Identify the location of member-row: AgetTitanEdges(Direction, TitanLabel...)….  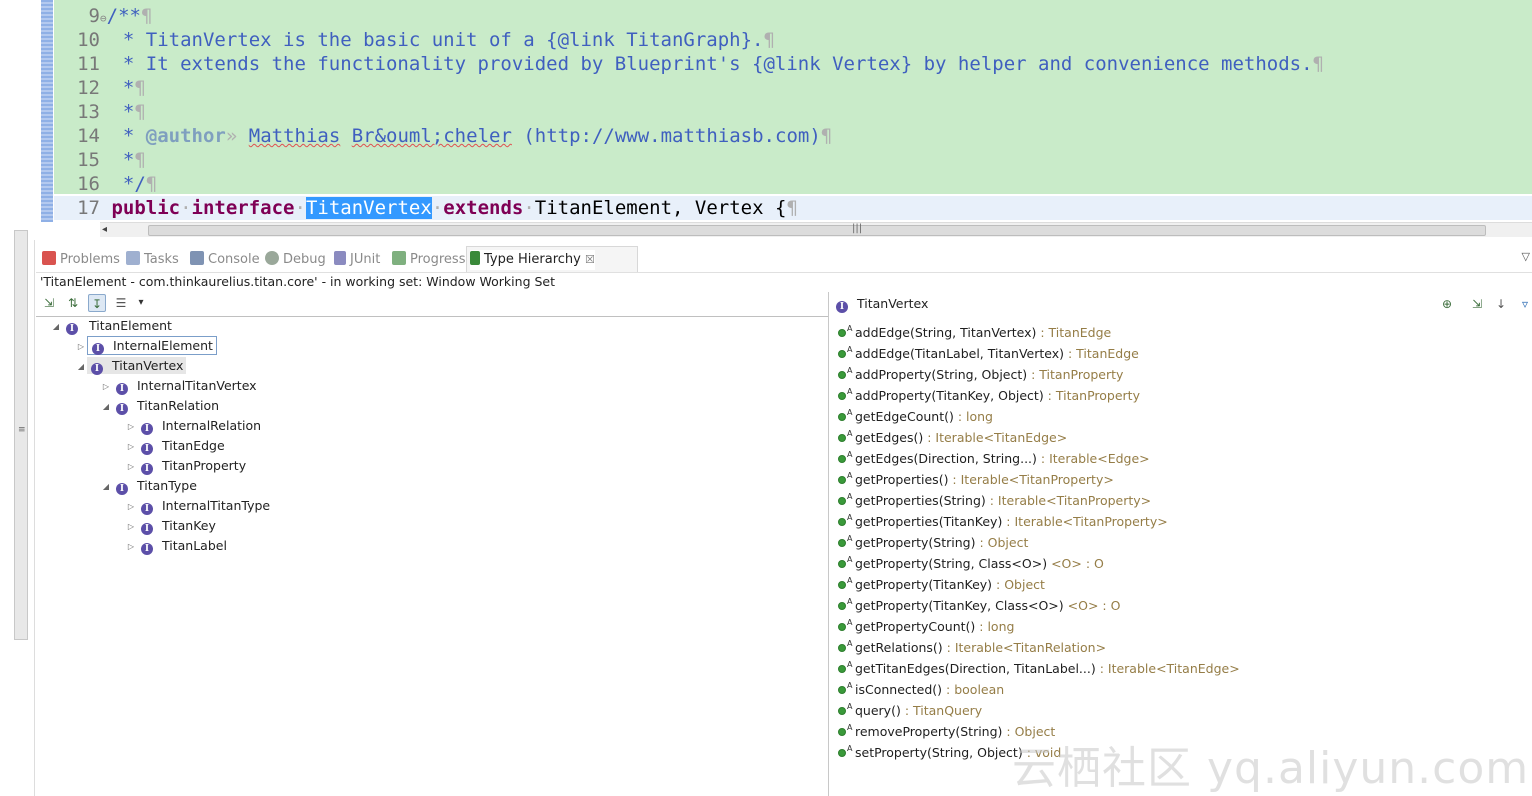
(1039, 665).